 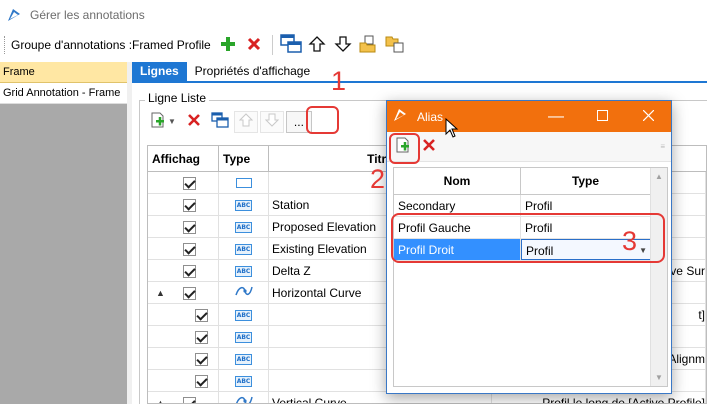 I want to click on visibility-cell: ▲, so click(x=183, y=397).